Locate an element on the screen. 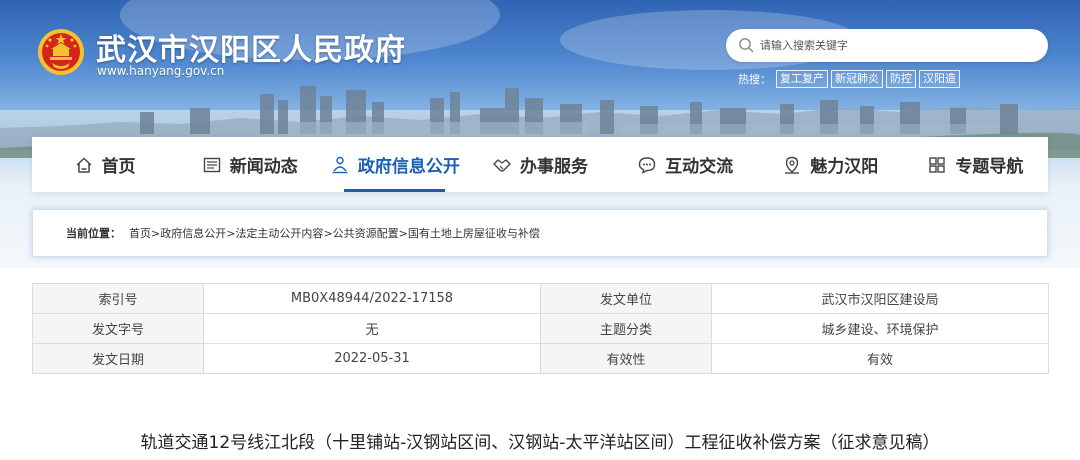 The height and width of the screenshot is (460, 1080). meta-label-issuer: 发文单位 is located at coordinates (626, 298).